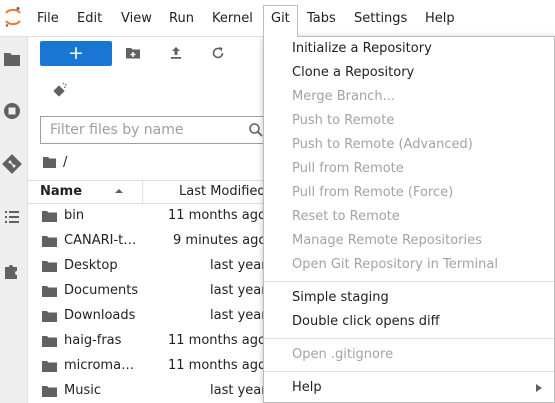  I want to click on new-folder-icon, so click(133, 53).